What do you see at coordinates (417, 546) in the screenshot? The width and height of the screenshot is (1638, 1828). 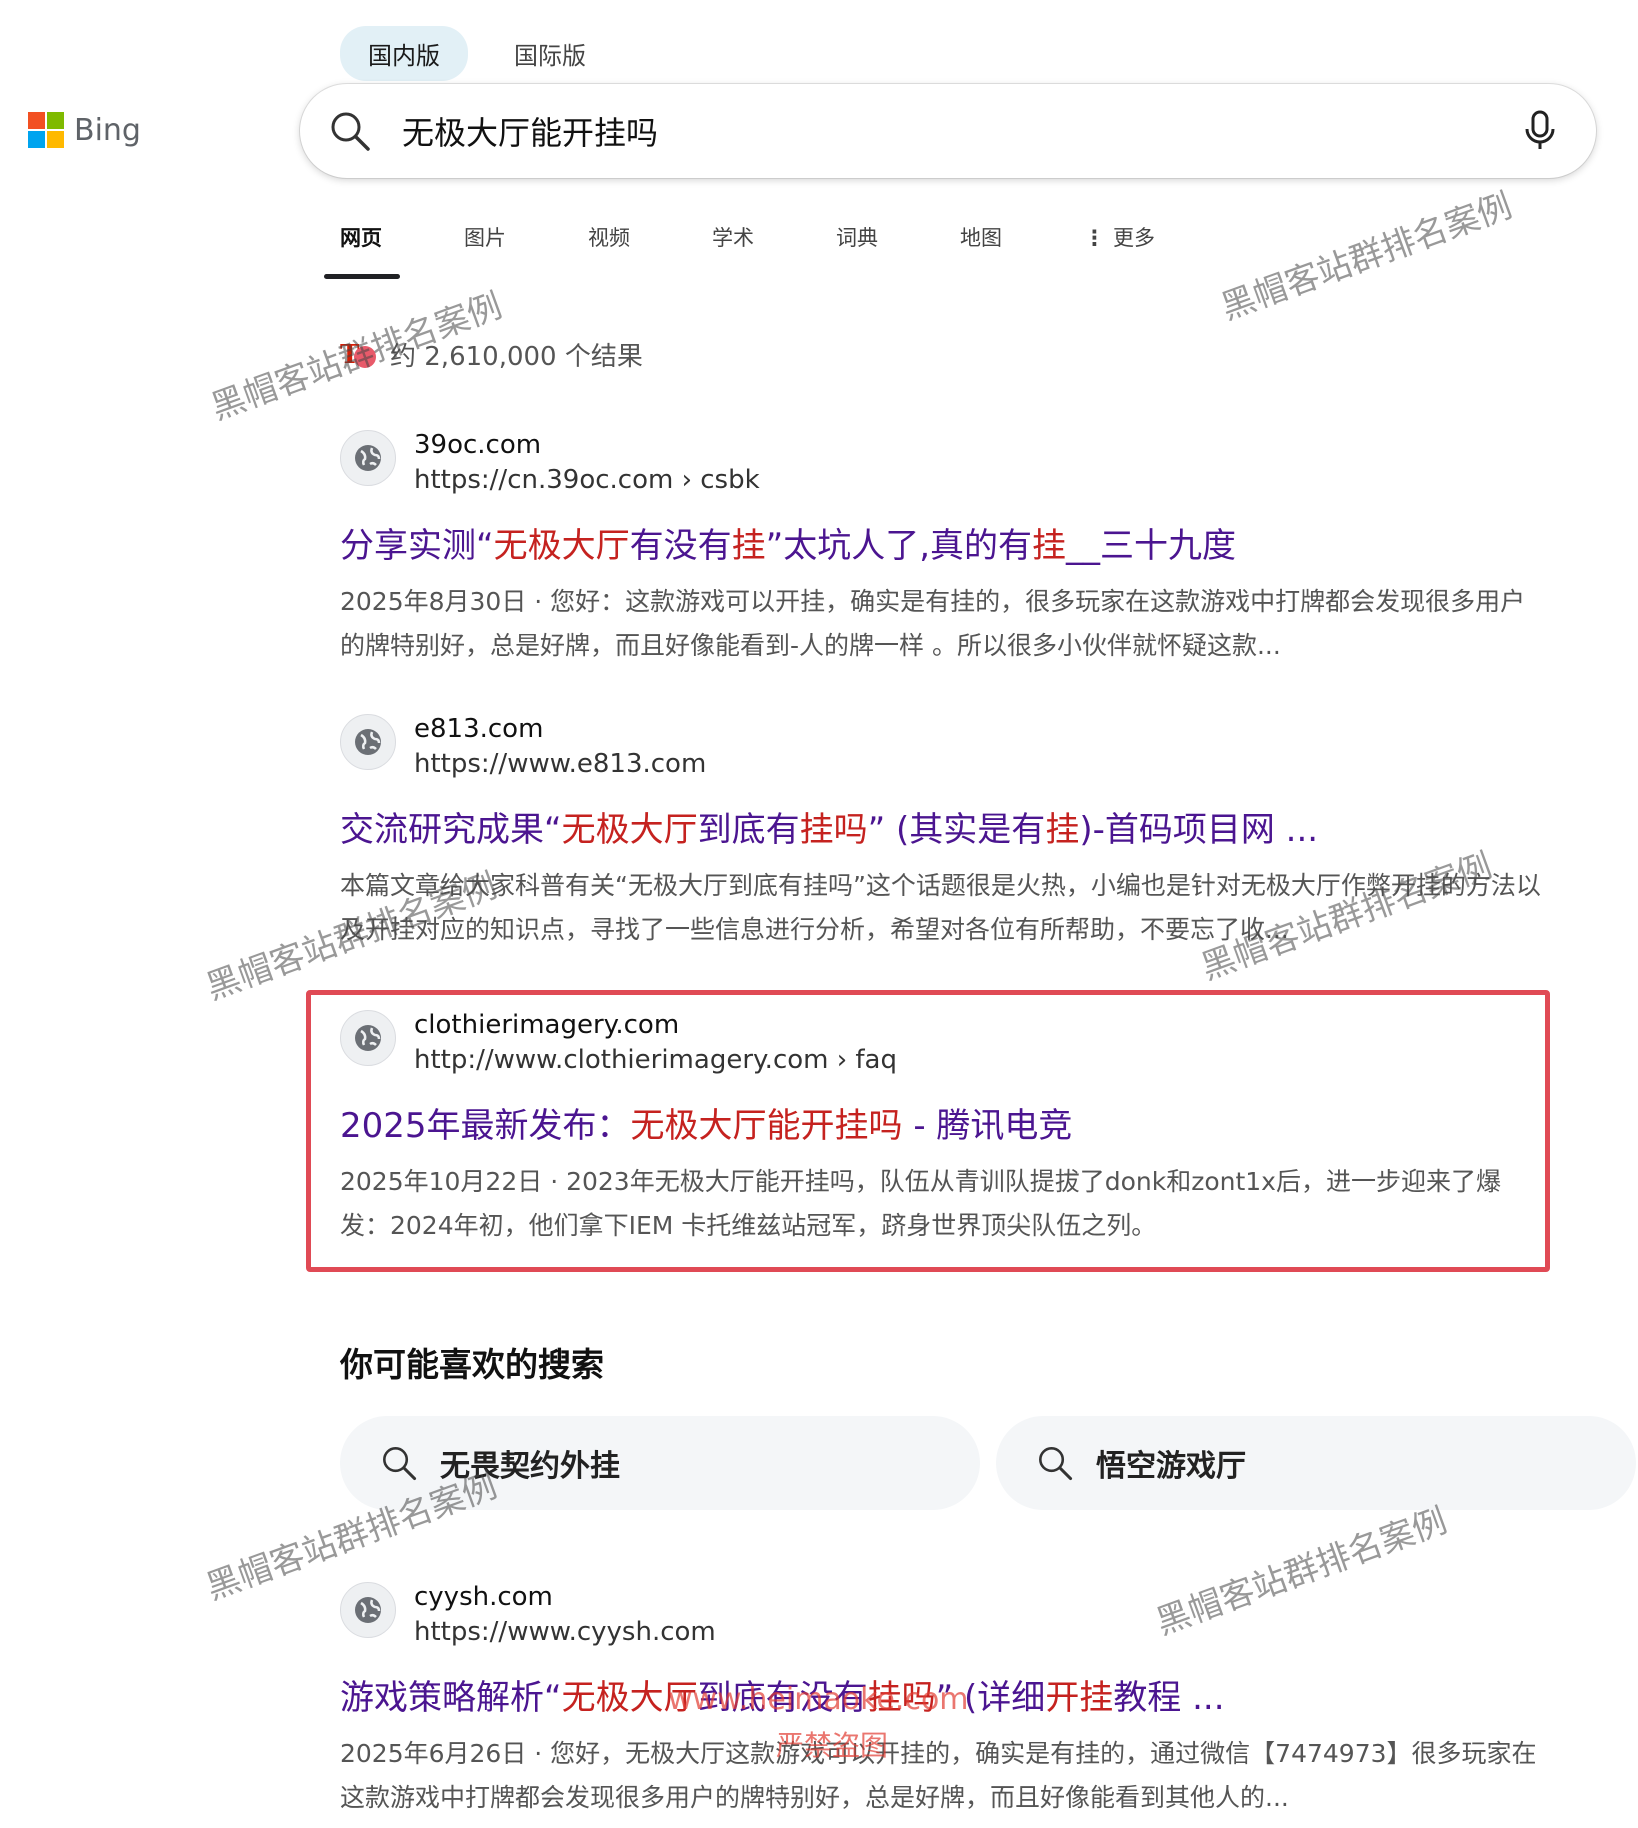 I see `title-segment: 分享实测“` at bounding box center [417, 546].